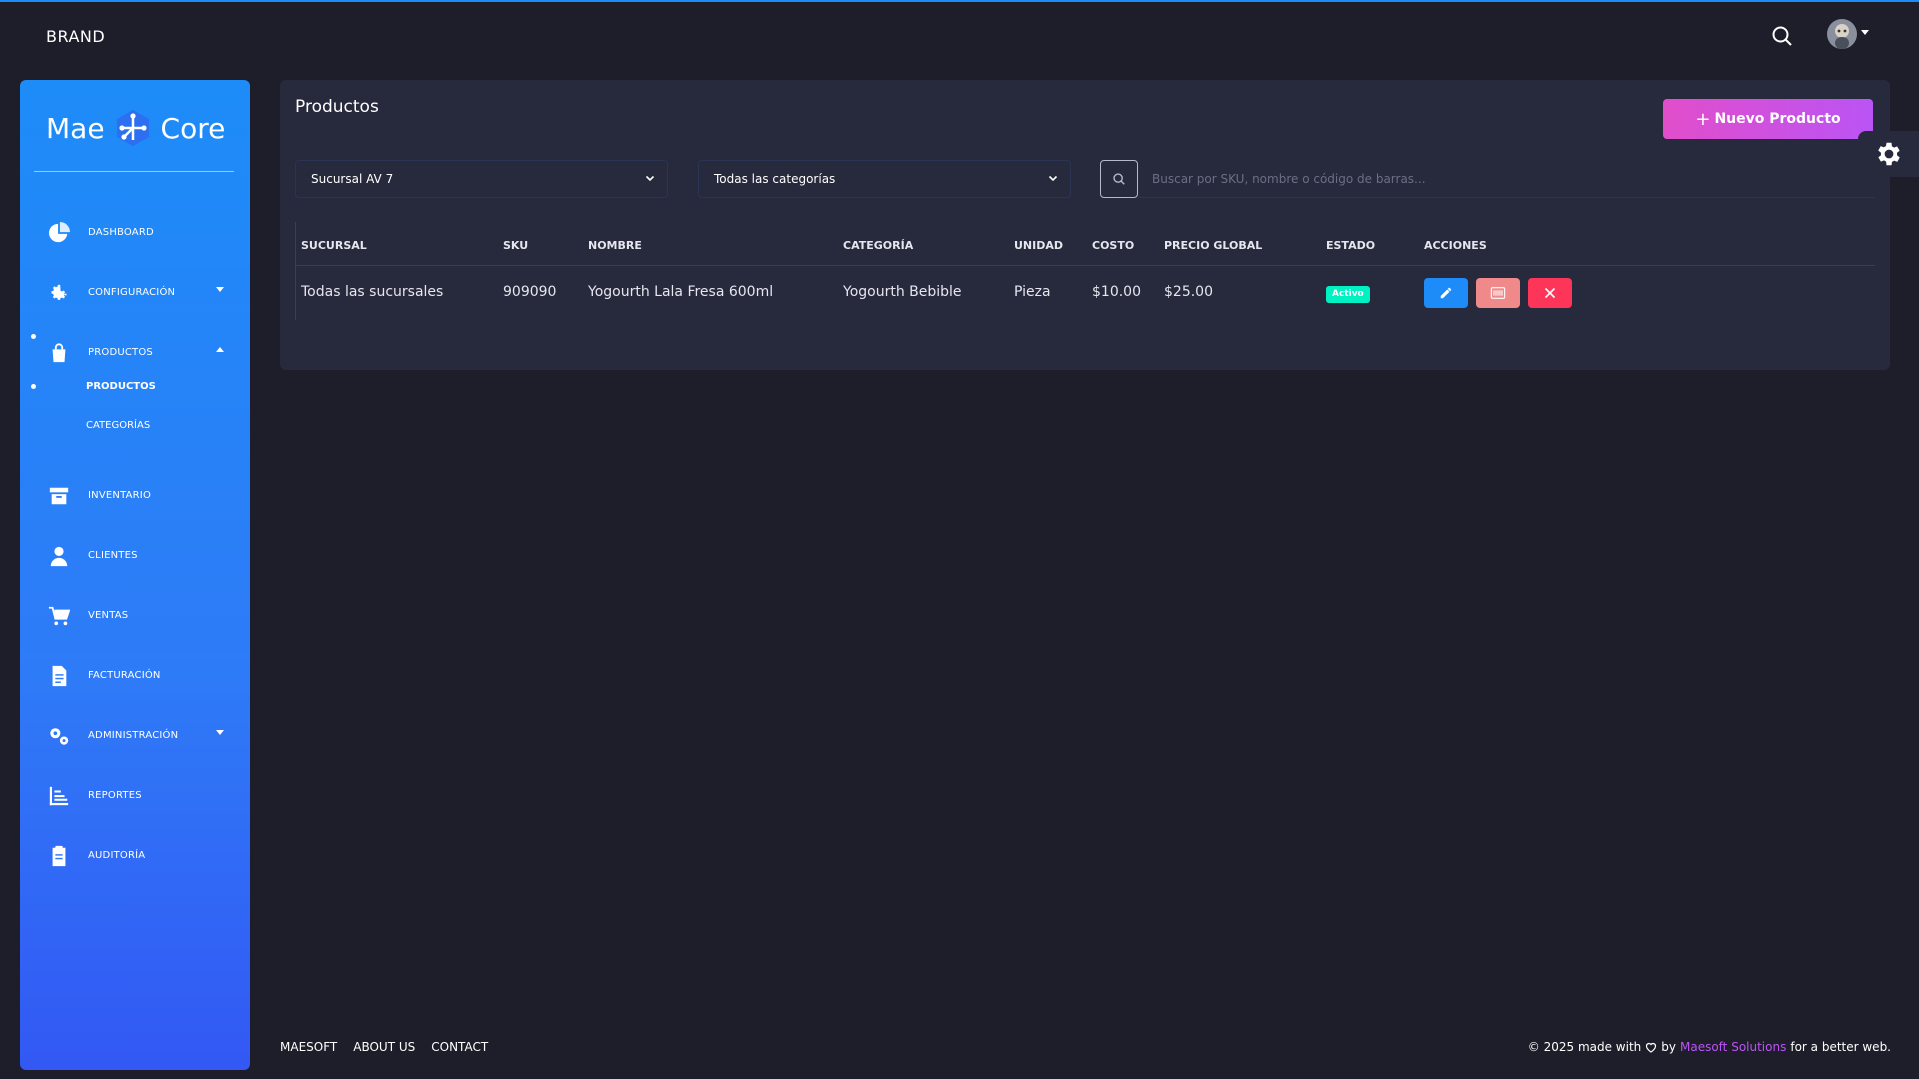 The image size is (1919, 1079). What do you see at coordinates (59, 616) in the screenshot?
I see `cart-icon` at bounding box center [59, 616].